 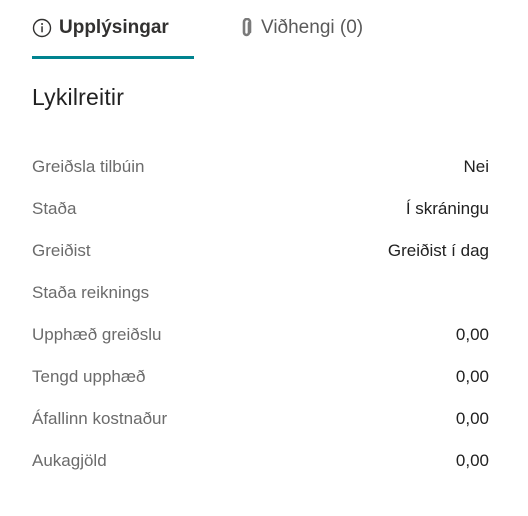 I want to click on tab-upplysingar-label: Upplýsingar, so click(x=114, y=27).